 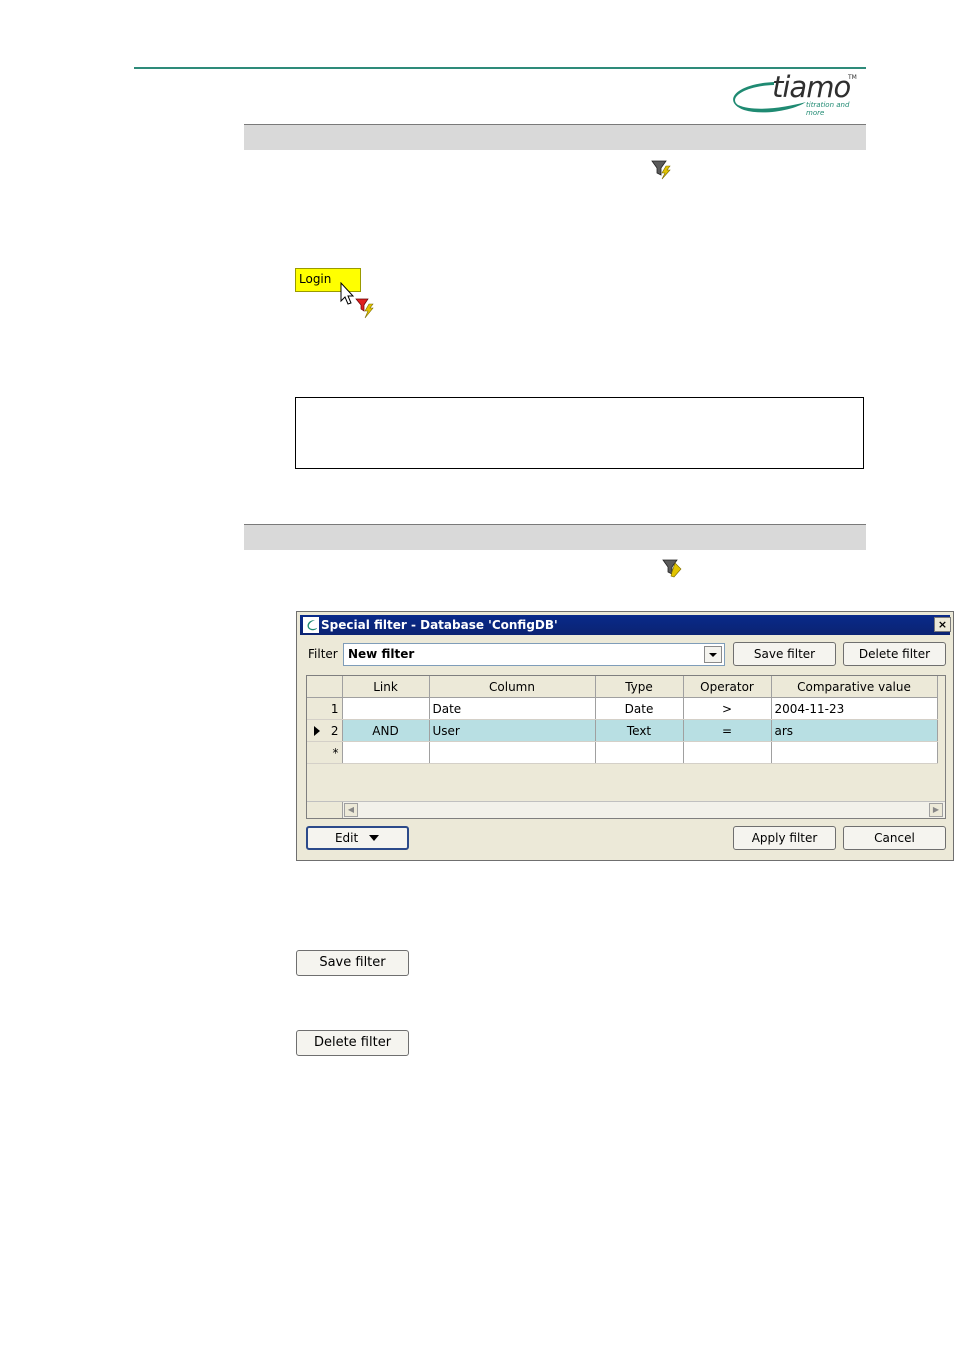 What do you see at coordinates (512, 687) in the screenshot?
I see `column-header-column: Column` at bounding box center [512, 687].